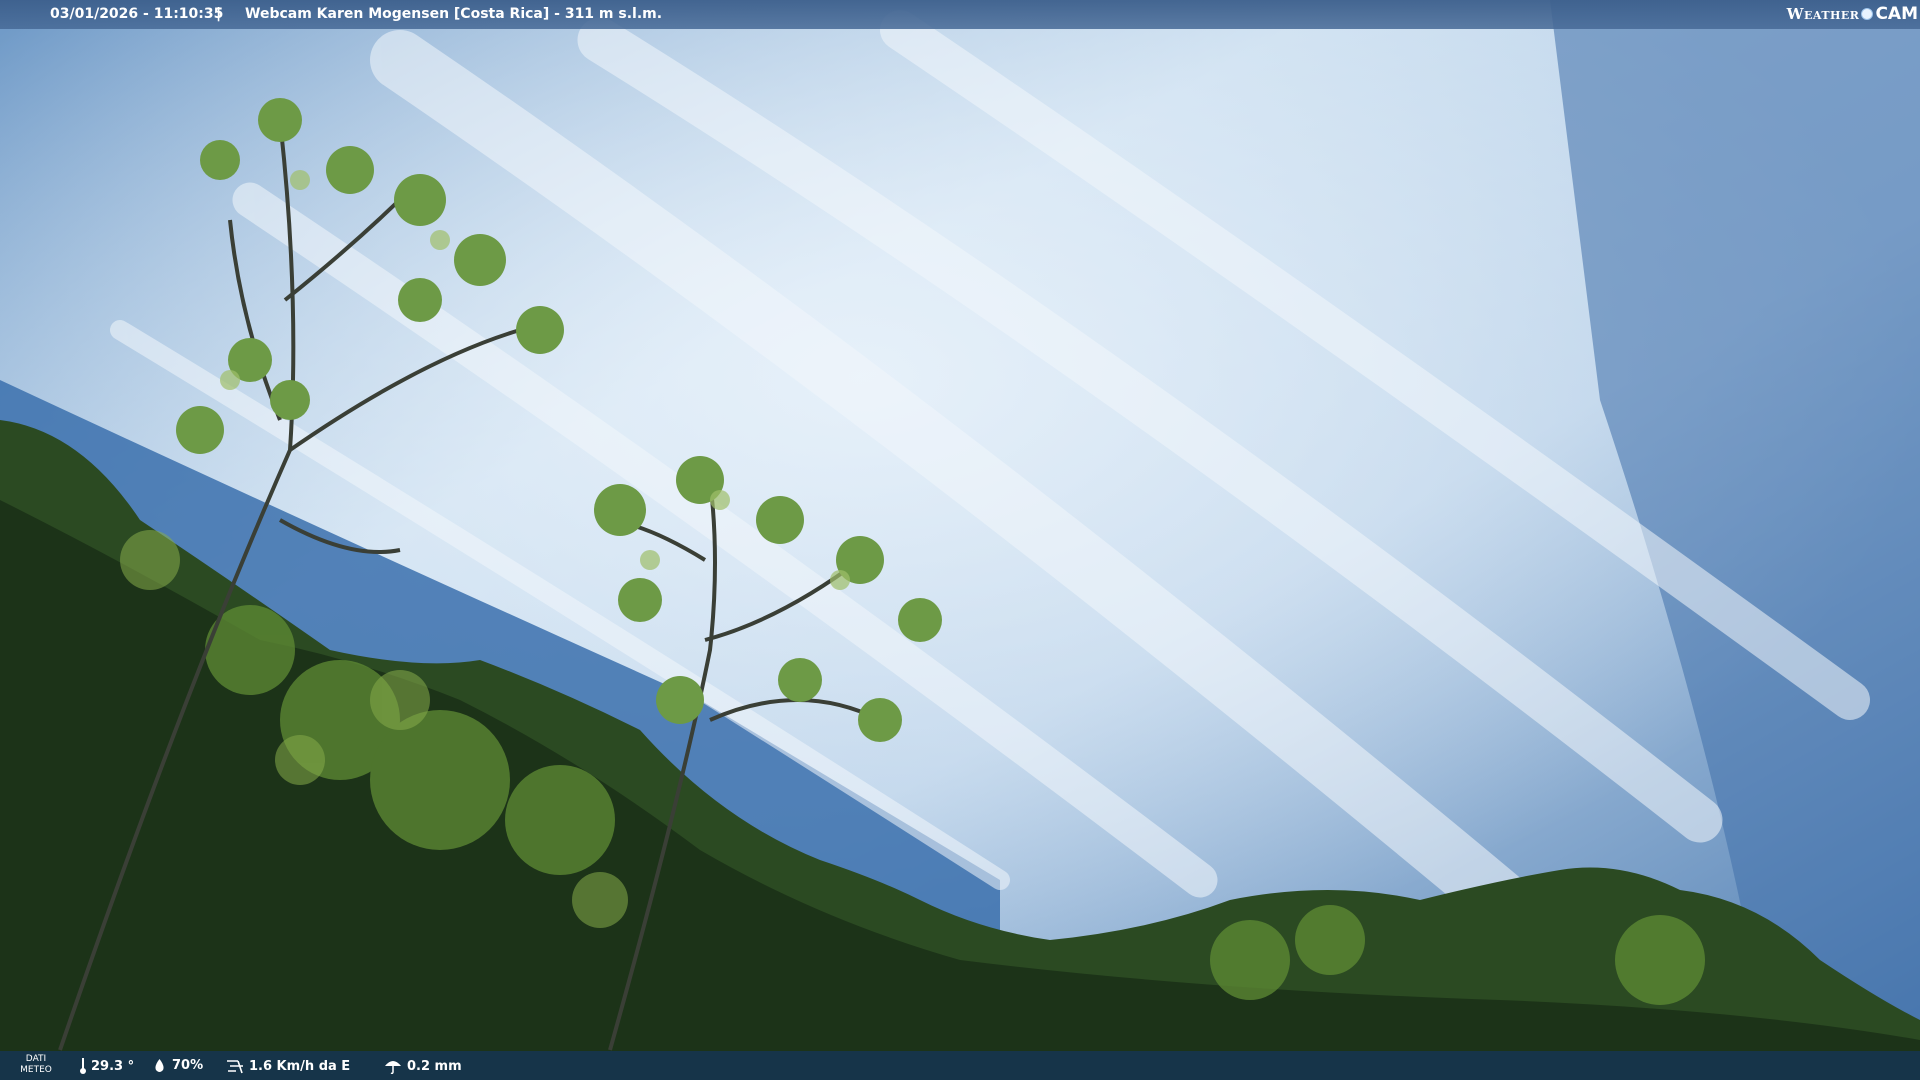 This screenshot has width=1920, height=1080. Describe the element at coordinates (434, 1066) in the screenshot. I see `rain-value: 0.2 mm` at that location.